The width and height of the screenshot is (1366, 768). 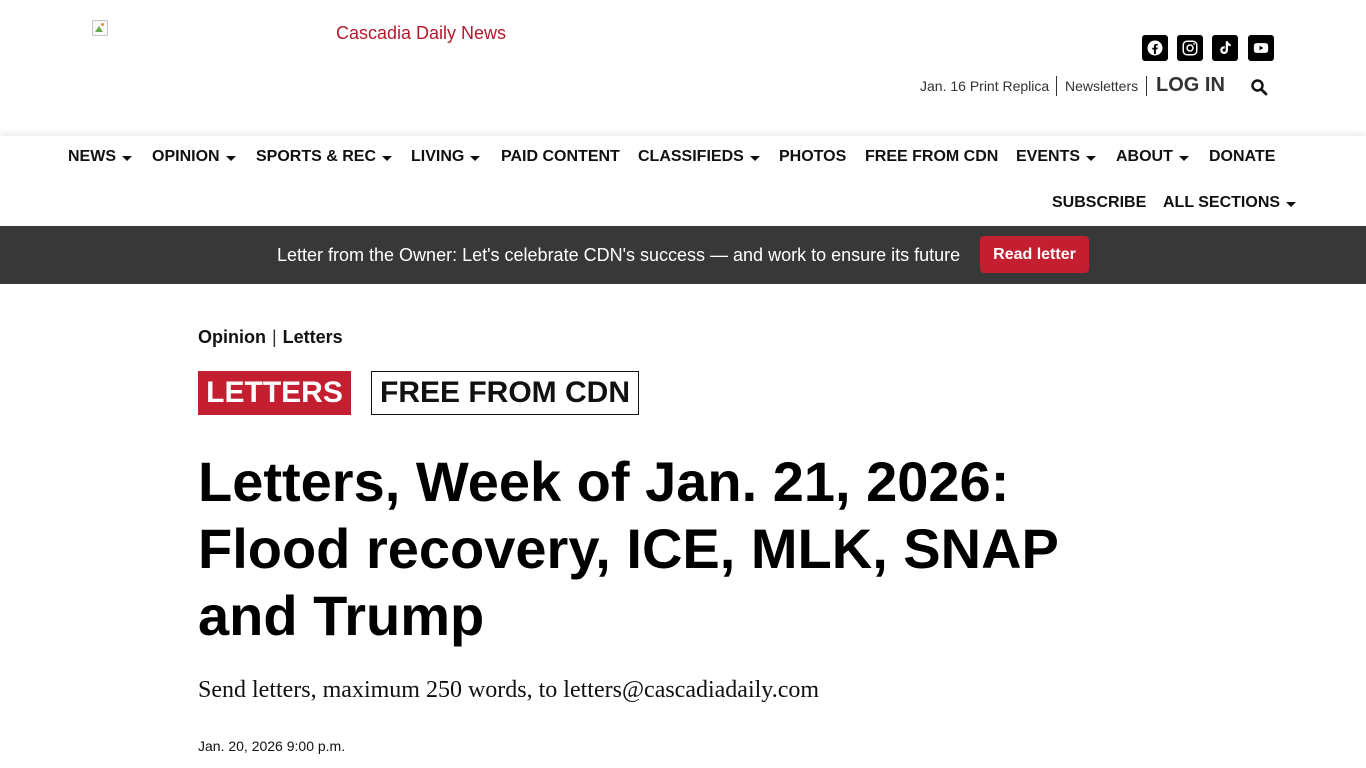 I want to click on nav-label: OPINION, so click(x=186, y=156).